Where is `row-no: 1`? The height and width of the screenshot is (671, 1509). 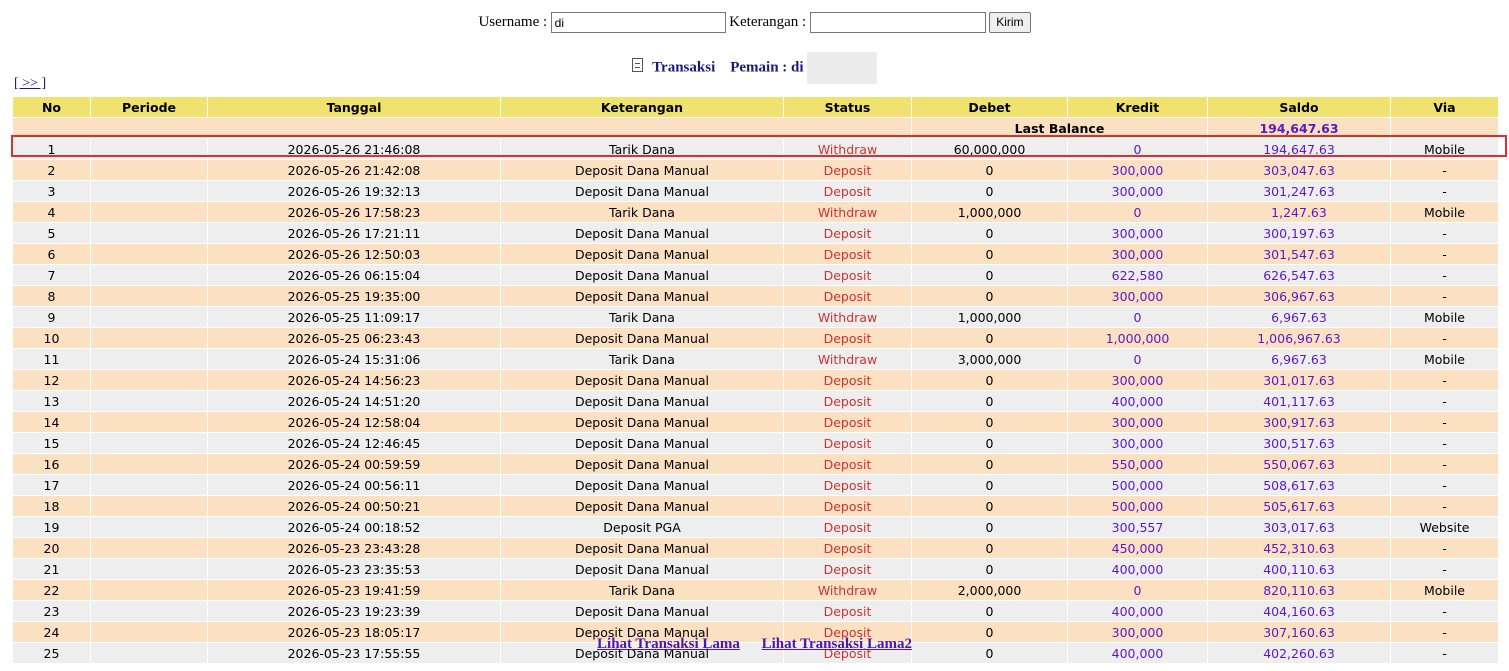
row-no: 1 is located at coordinates (51, 149).